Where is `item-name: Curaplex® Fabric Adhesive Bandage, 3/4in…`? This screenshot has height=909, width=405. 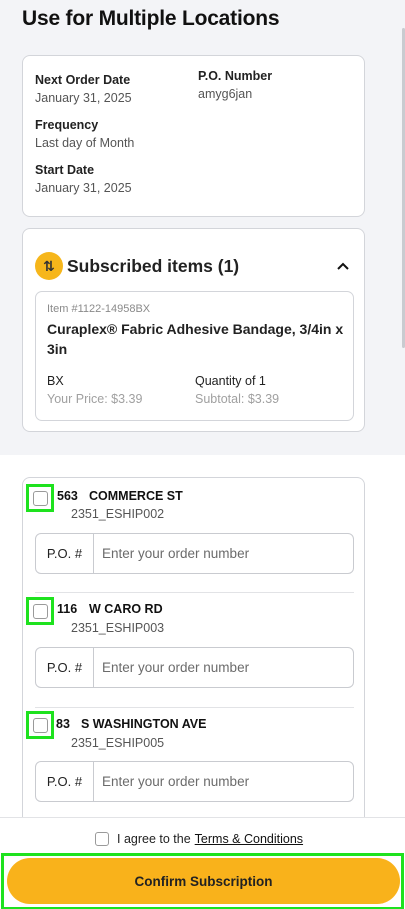 item-name: Curaplex® Fabric Adhesive Bandage, 3/4in… is located at coordinates (195, 339).